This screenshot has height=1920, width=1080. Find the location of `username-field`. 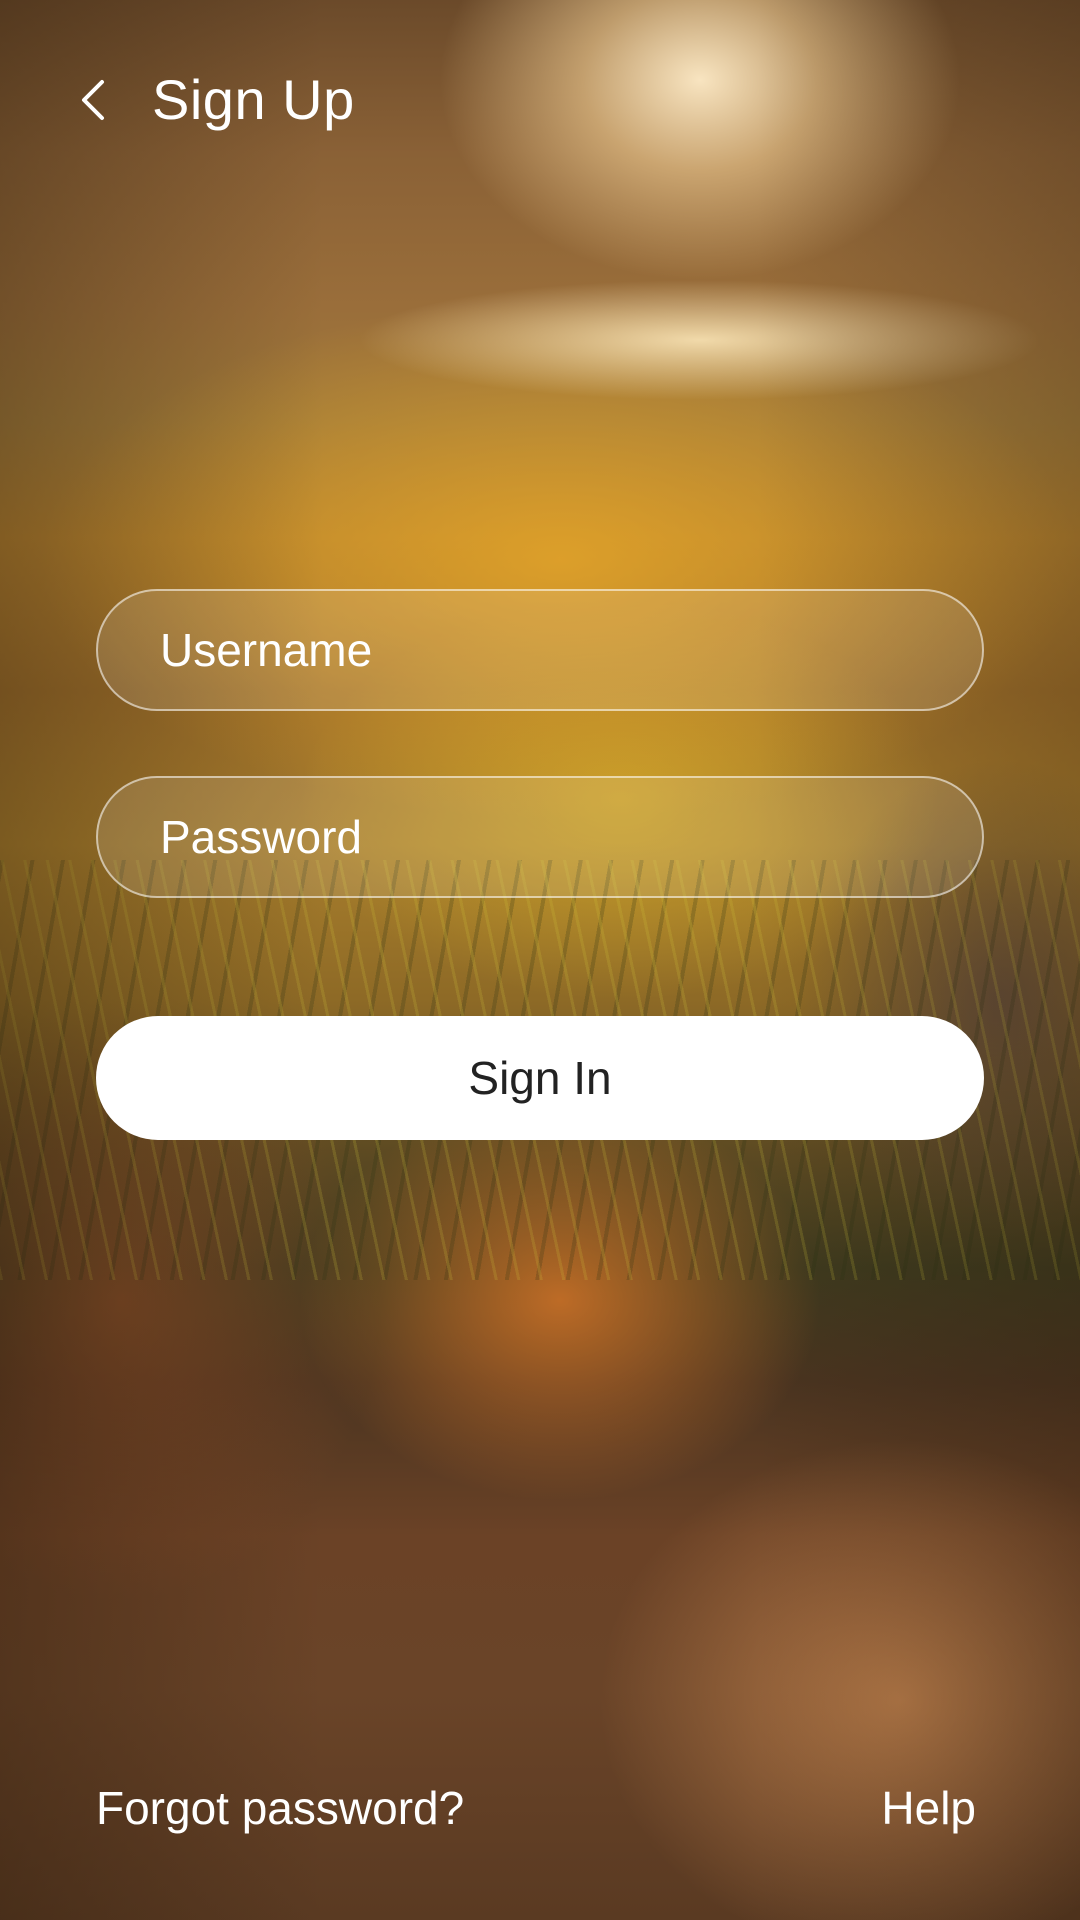

username-field is located at coordinates (540, 650).